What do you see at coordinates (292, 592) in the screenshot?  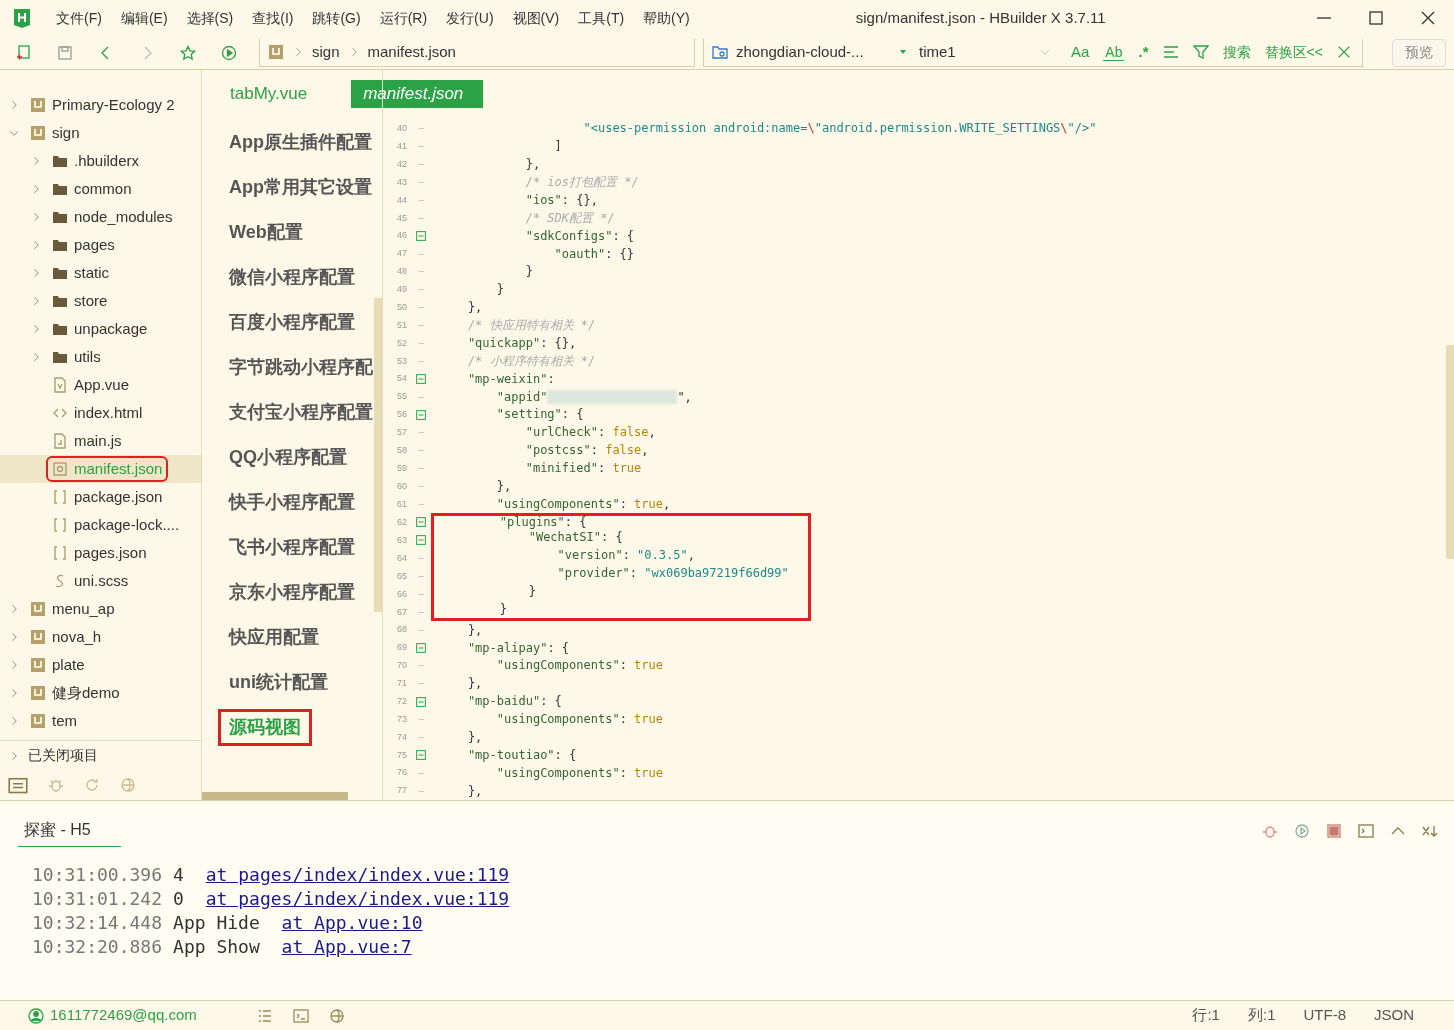 I see `config-nav-item: 京东小程序配置` at bounding box center [292, 592].